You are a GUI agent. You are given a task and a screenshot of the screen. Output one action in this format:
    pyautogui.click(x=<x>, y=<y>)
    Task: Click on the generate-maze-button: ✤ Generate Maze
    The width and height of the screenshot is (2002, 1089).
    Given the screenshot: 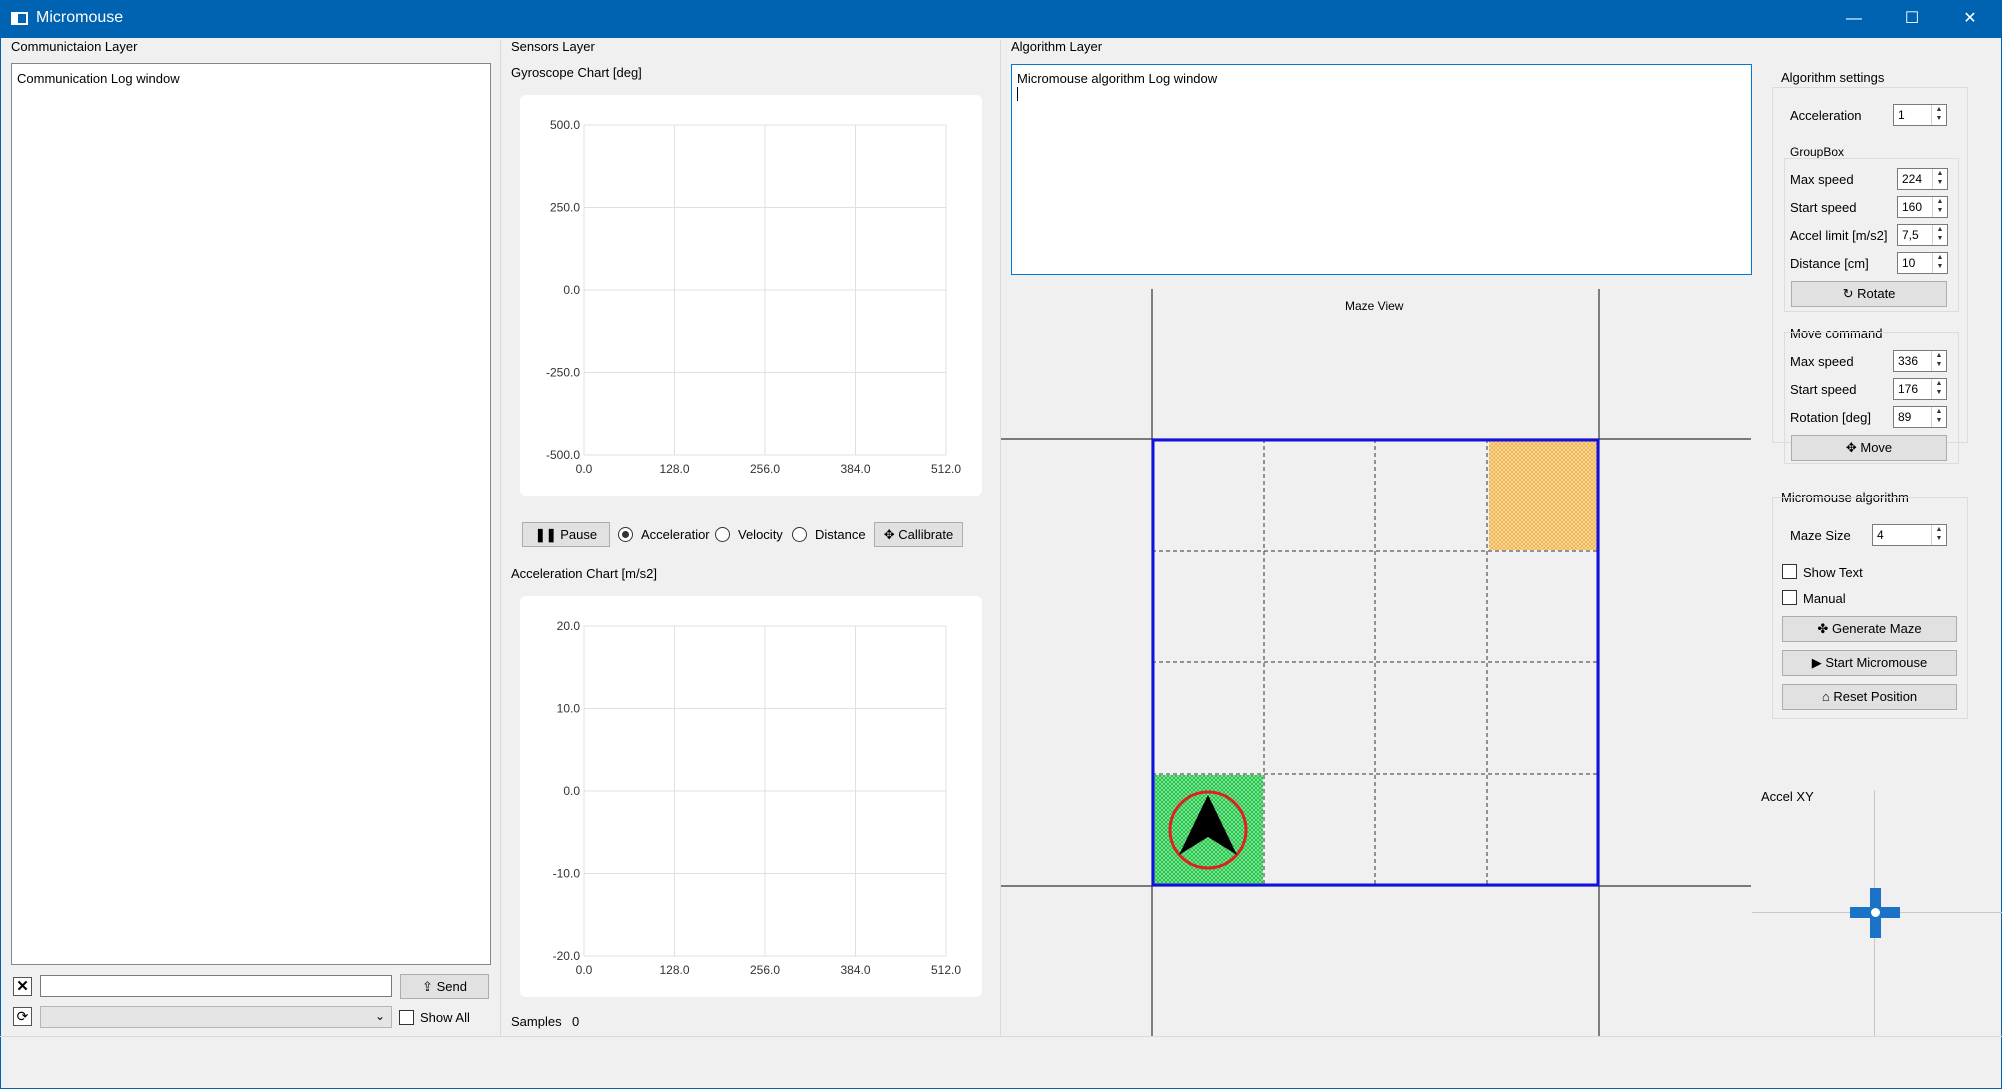 What is the action you would take?
    pyautogui.click(x=1869, y=629)
    